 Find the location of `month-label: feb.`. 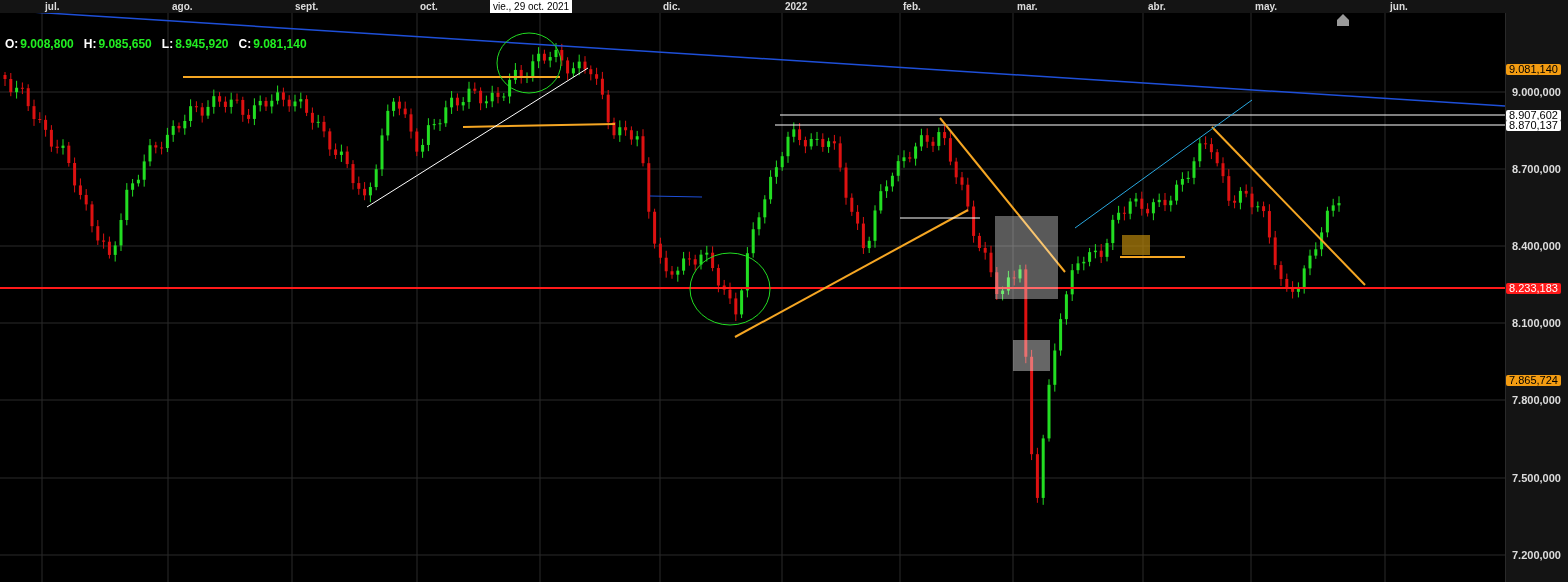

month-label: feb. is located at coordinates (912, 6).